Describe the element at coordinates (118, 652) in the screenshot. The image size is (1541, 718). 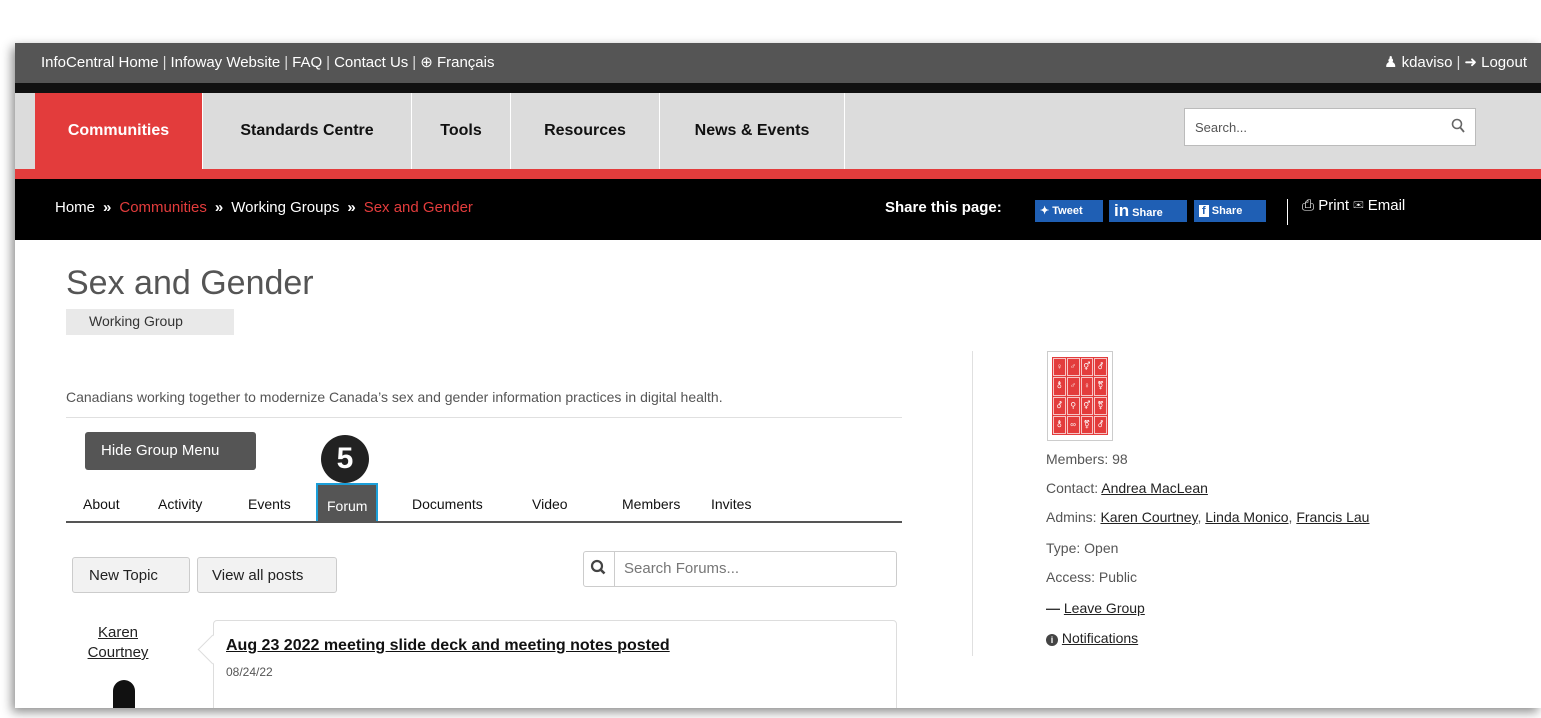
I see `author-last-name: Courtney` at that location.